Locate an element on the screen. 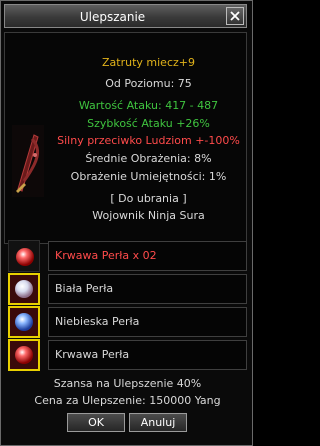 This screenshot has height=446, width=320. close-button is located at coordinates (235, 16).